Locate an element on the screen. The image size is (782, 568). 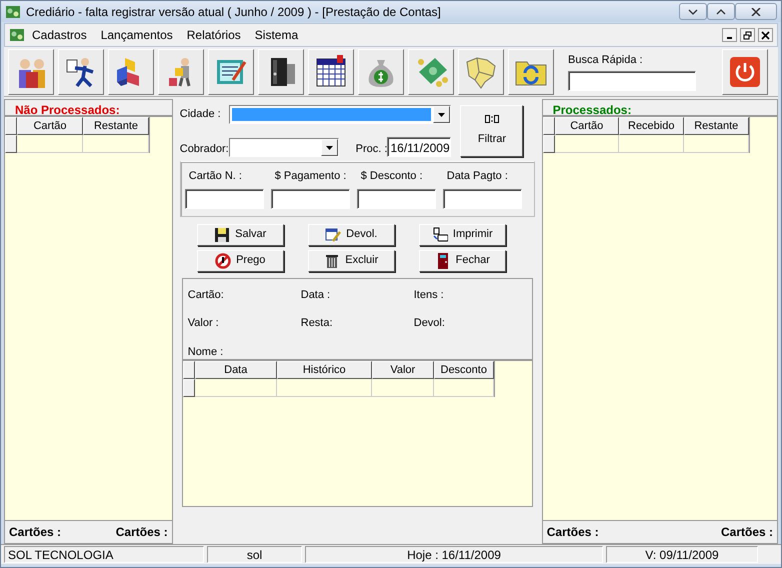
field-label: Cartão: is located at coordinates (206, 295).